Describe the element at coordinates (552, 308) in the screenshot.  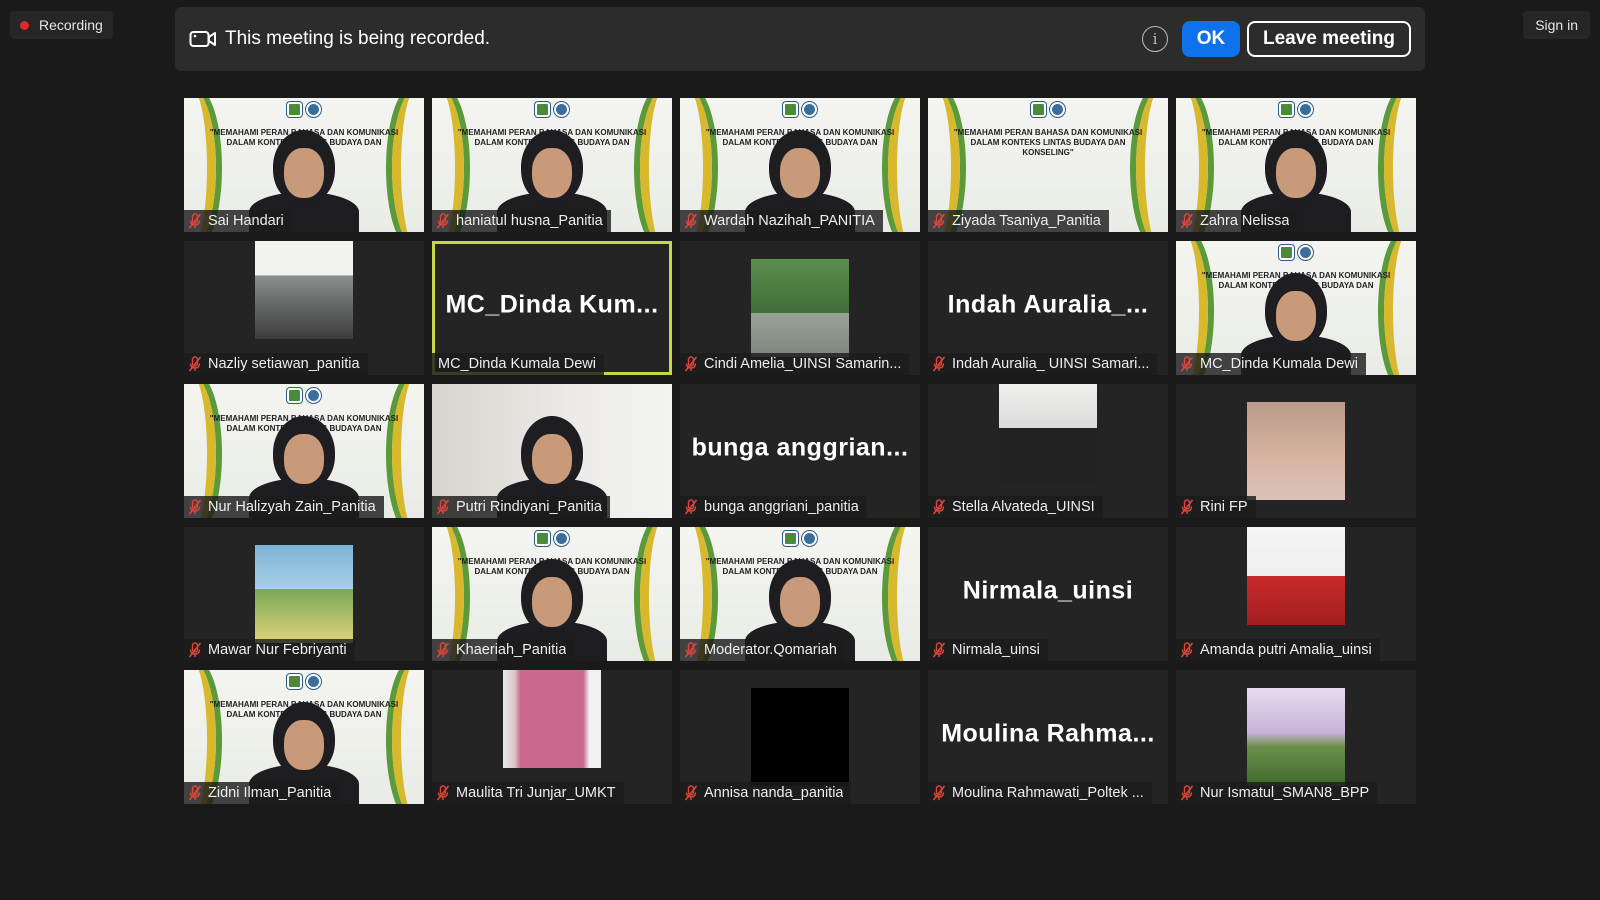
I see `participant-tile: MC_Dinda Kum... MC_Dinda Kumala Dewi` at that location.